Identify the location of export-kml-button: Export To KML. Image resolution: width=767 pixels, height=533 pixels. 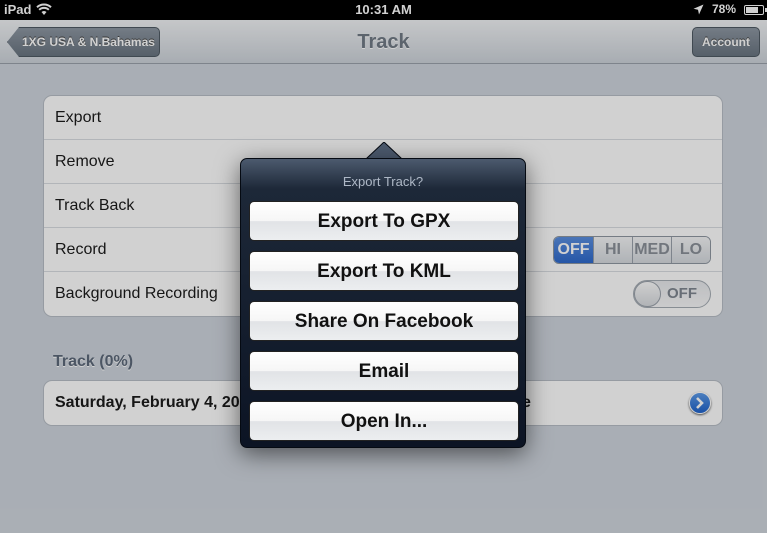
(384, 271).